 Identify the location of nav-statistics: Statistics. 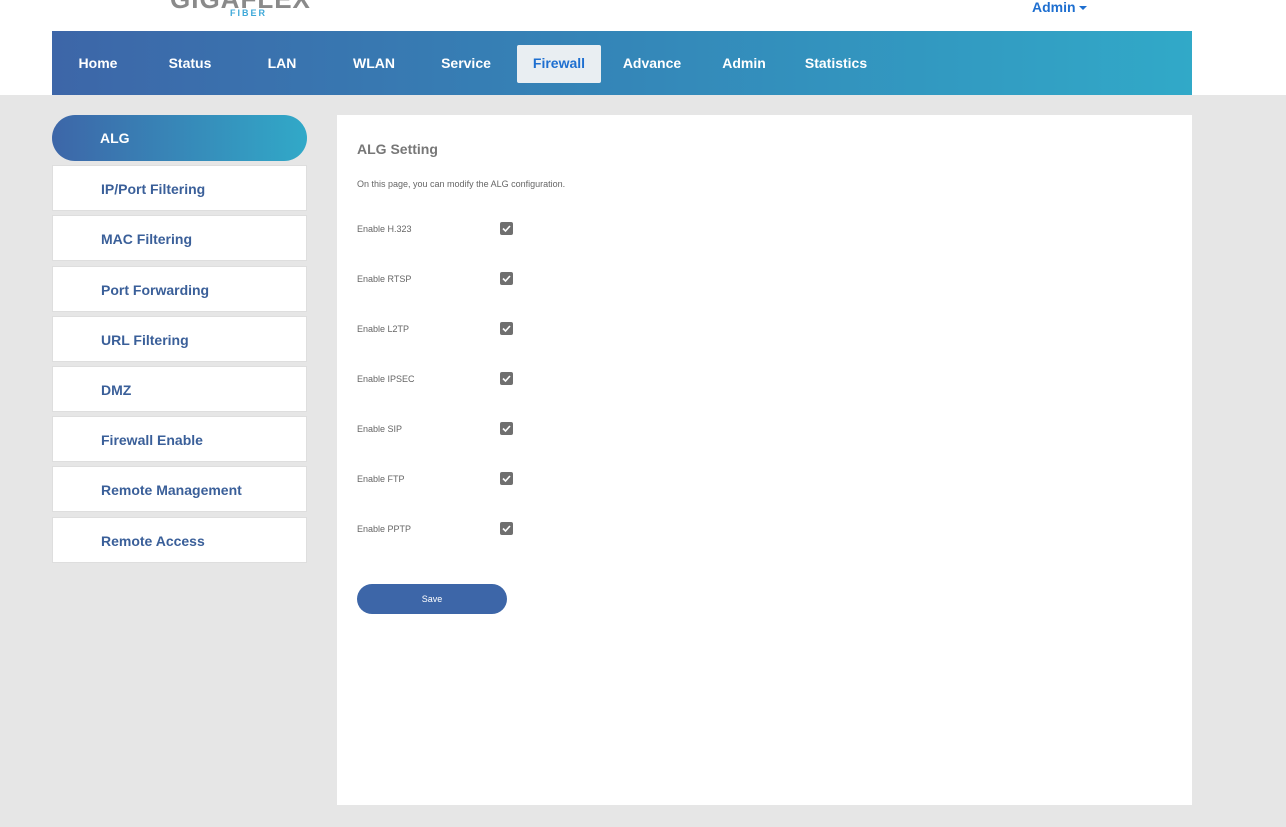
(836, 64).